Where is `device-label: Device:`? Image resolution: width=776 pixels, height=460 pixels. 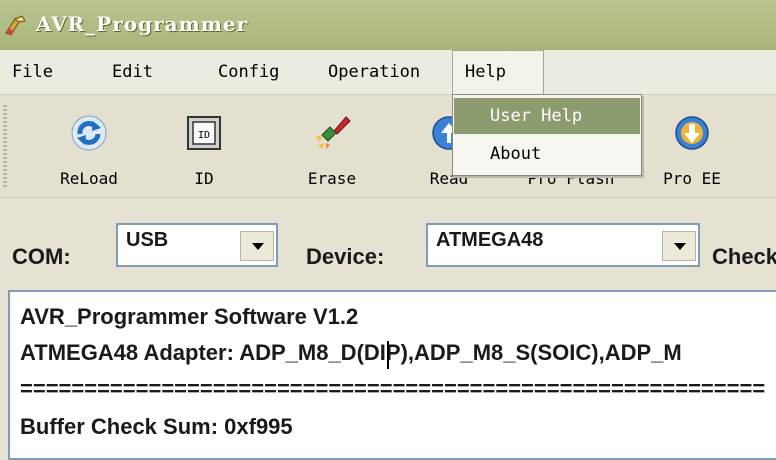 device-label: Device: is located at coordinates (345, 256).